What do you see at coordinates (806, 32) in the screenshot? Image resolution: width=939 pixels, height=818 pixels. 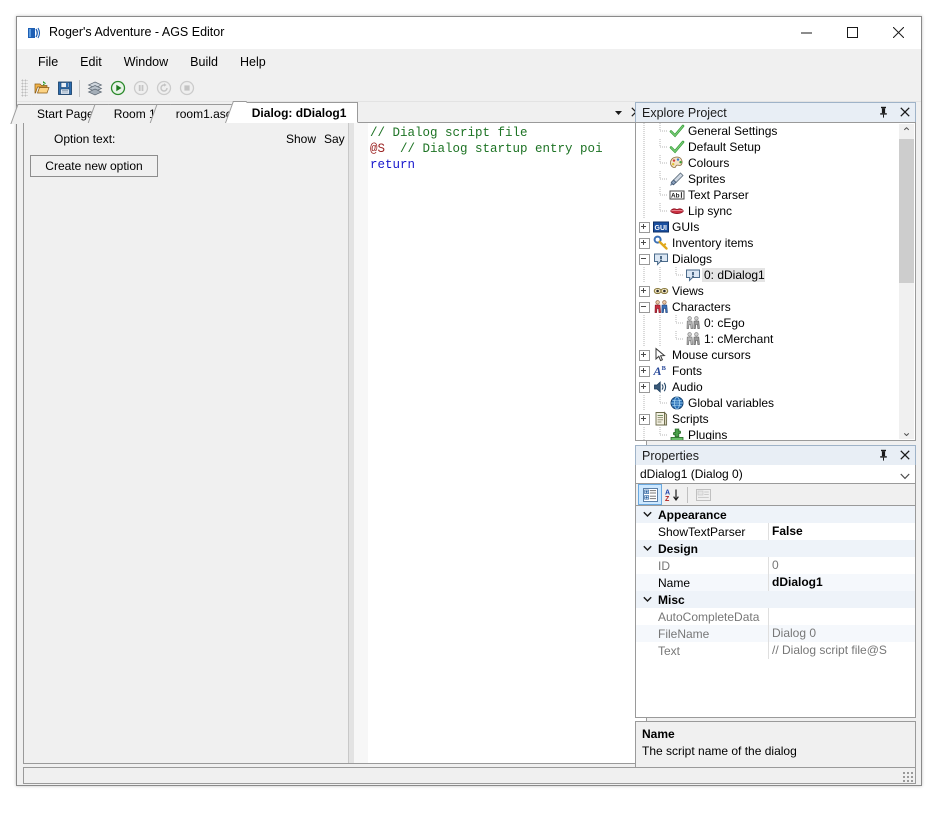 I see `minimize-button` at bounding box center [806, 32].